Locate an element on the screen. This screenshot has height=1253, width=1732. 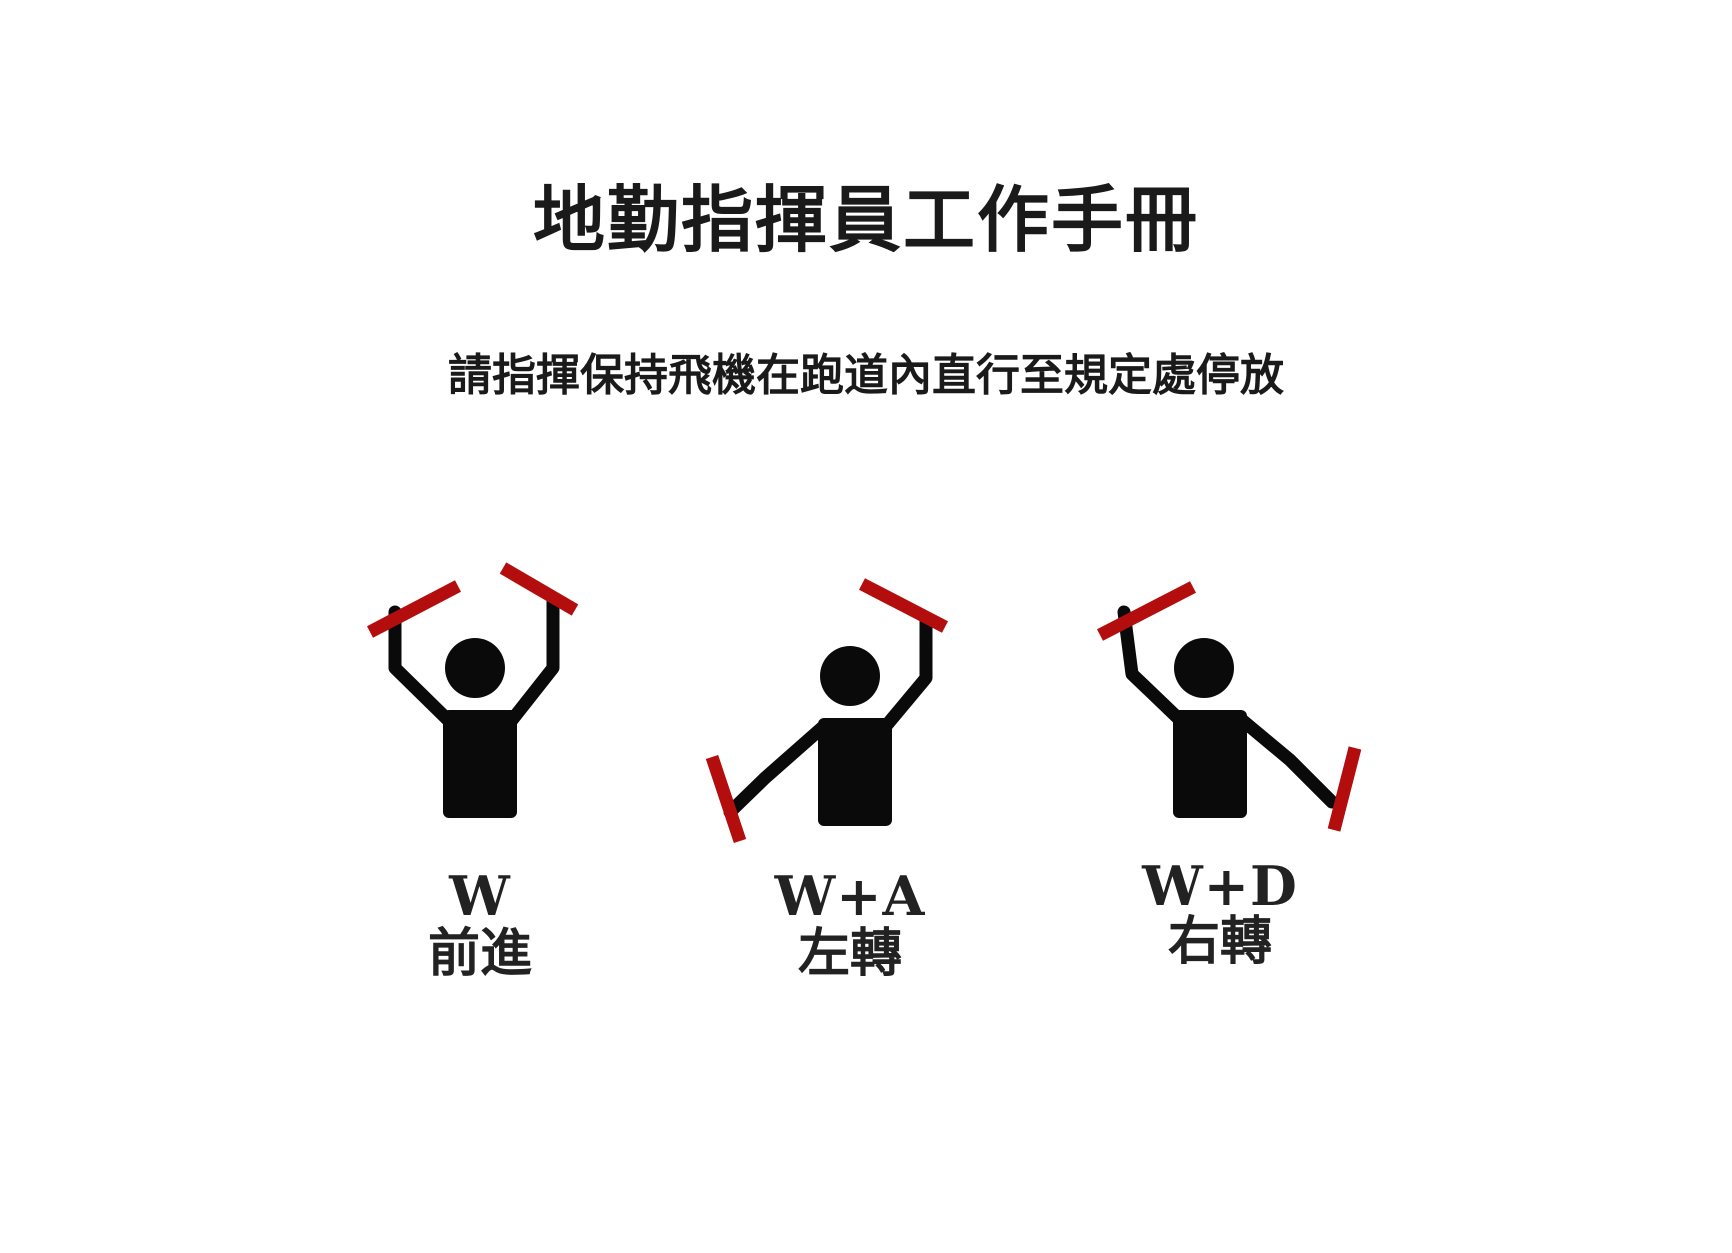
marshaller-right-turn-icon is located at coordinates (1229, 706).